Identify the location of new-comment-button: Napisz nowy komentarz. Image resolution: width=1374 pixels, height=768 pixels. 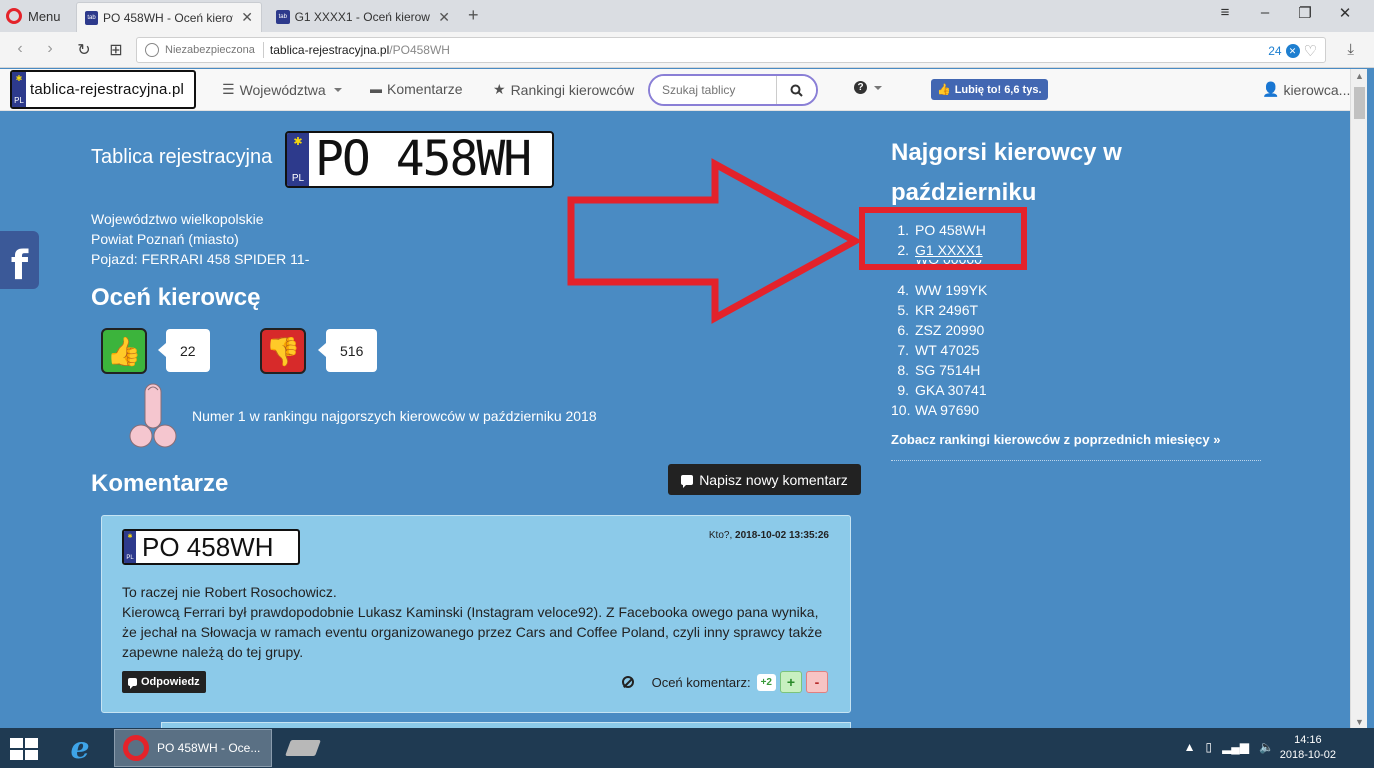
(764, 479).